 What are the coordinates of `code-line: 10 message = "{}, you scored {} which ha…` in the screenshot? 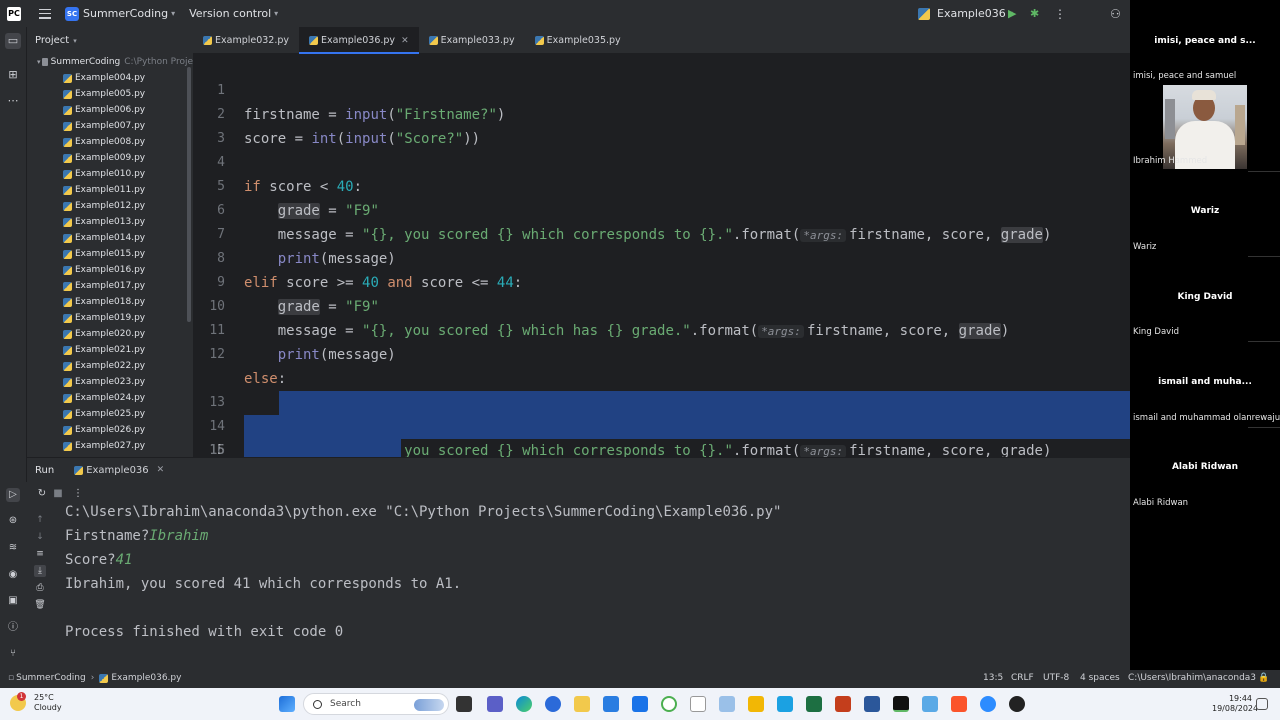 It's located at (661, 305).